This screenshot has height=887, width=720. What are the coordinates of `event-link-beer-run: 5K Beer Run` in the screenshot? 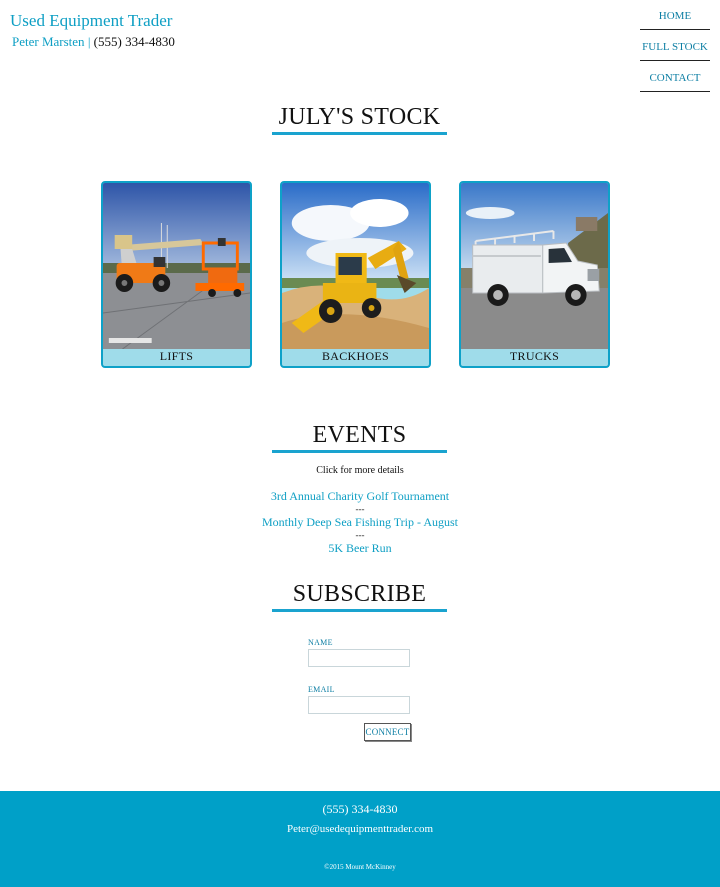 It's located at (360, 548).